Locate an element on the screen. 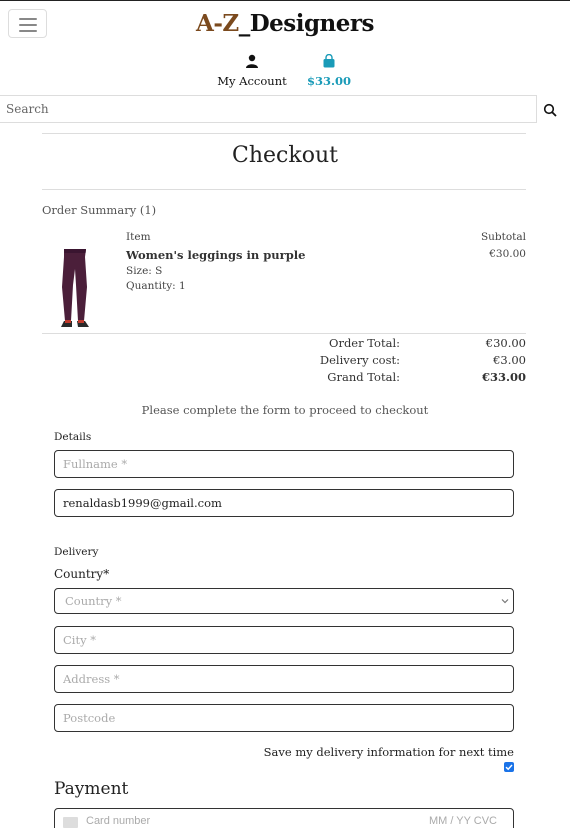  shopping-bag-link: $33.00 is located at coordinates (329, 70).